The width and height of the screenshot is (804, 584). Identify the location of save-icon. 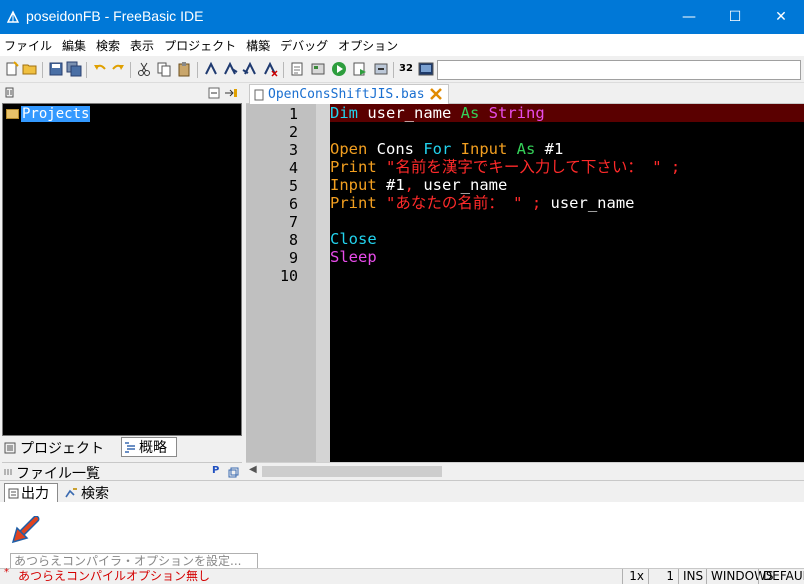
(56, 69).